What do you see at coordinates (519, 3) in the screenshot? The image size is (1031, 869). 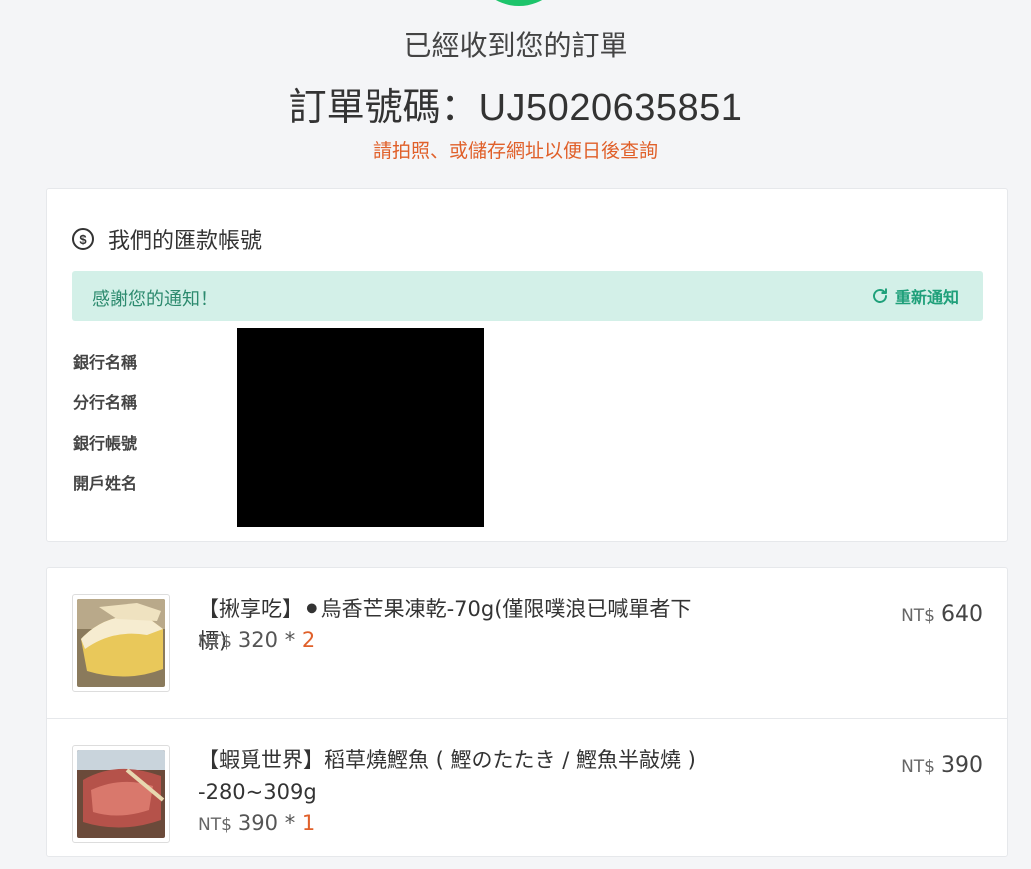 I see `success-check-icon` at bounding box center [519, 3].